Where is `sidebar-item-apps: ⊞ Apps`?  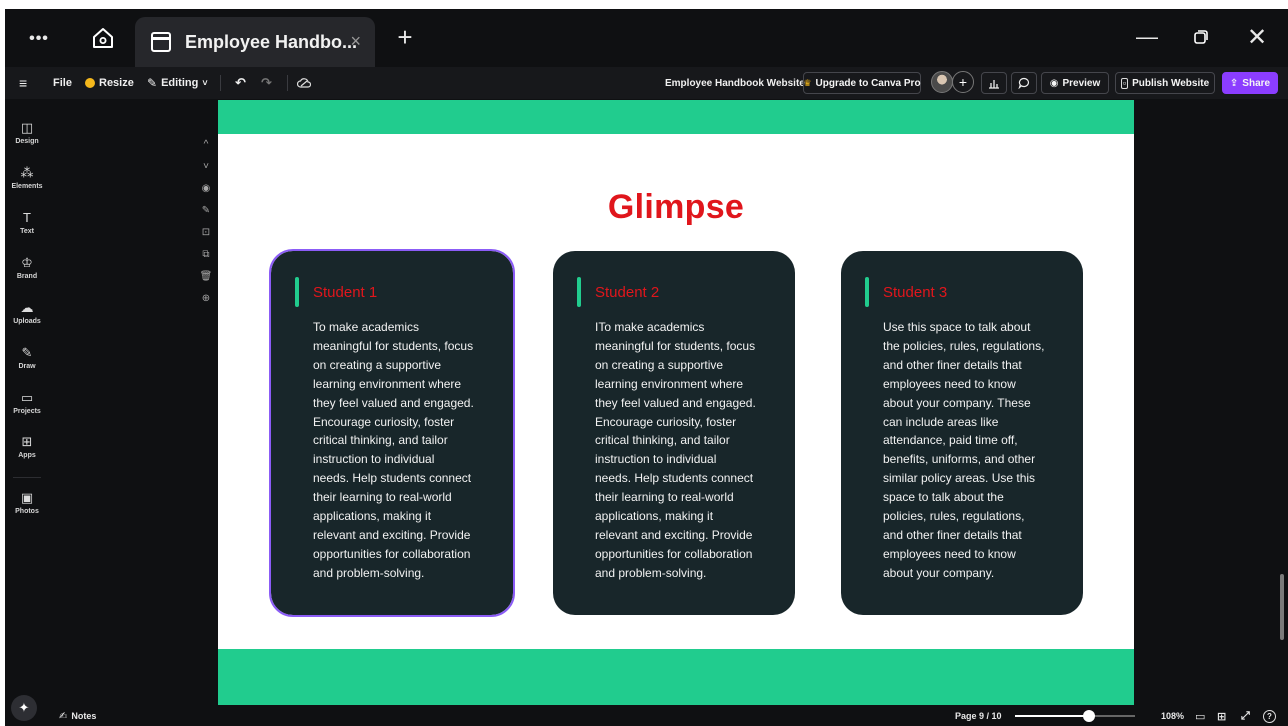
sidebar-item-apps: ⊞ Apps is located at coordinates (27, 447).